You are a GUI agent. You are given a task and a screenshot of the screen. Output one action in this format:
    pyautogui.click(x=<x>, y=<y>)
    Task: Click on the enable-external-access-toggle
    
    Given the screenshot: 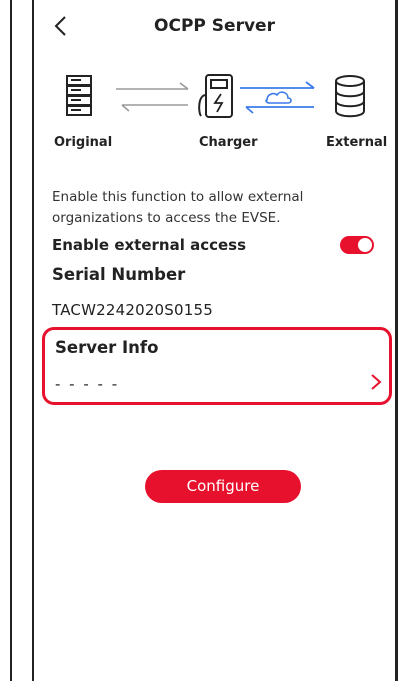 What is the action you would take?
    pyautogui.click(x=357, y=245)
    